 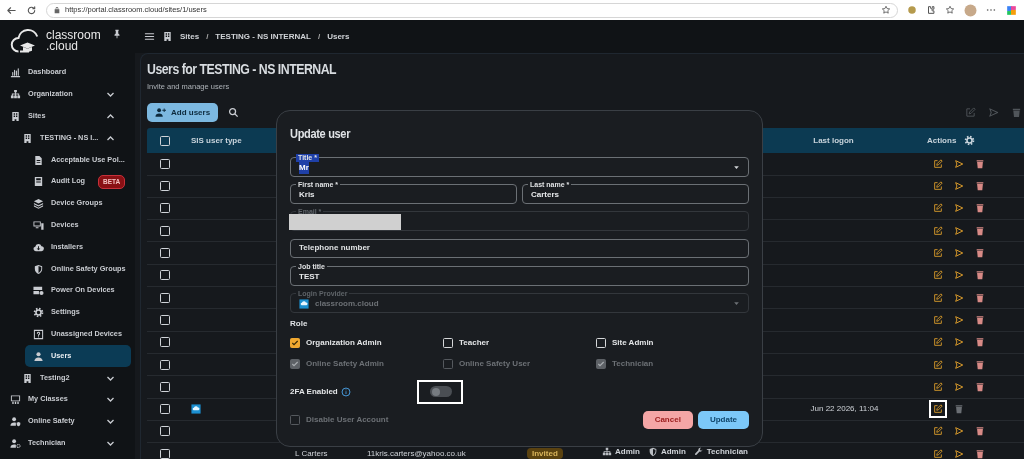 What do you see at coordinates (160, 113) in the screenshot?
I see `person-plus-icon` at bounding box center [160, 113].